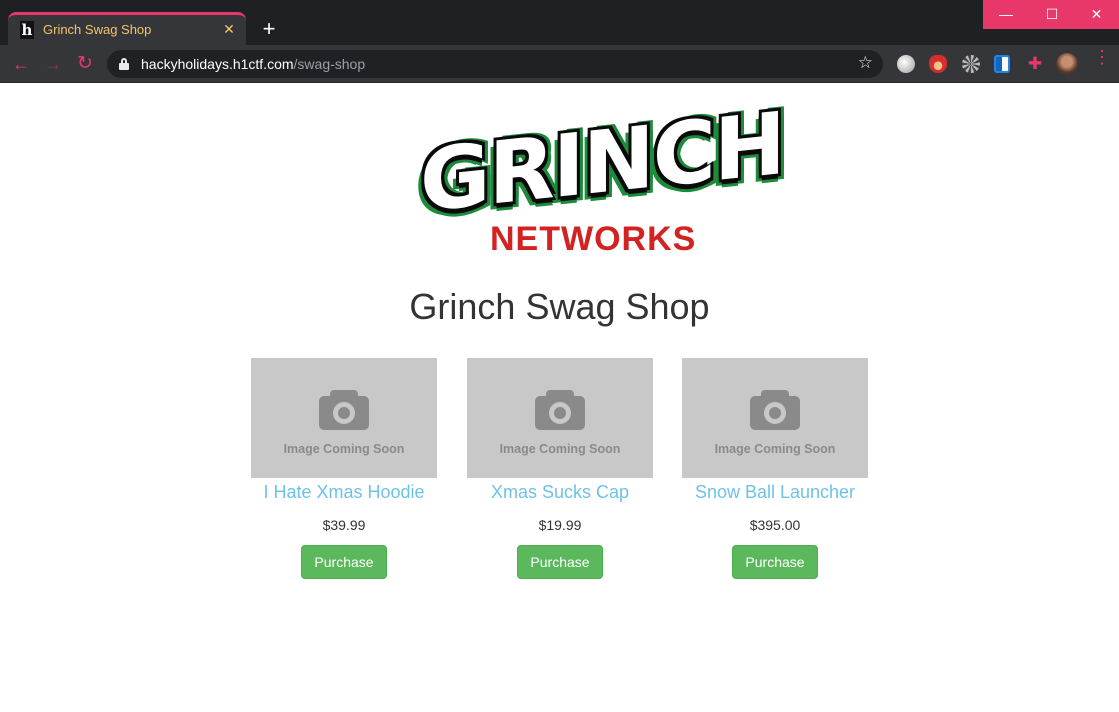  Describe the element at coordinates (229, 29) in the screenshot. I see `tab-close-icon: ✕` at that location.